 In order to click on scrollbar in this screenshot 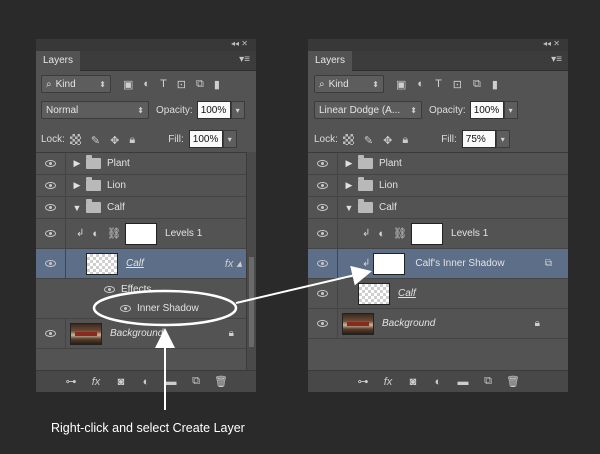, I will do `click(251, 261)`.